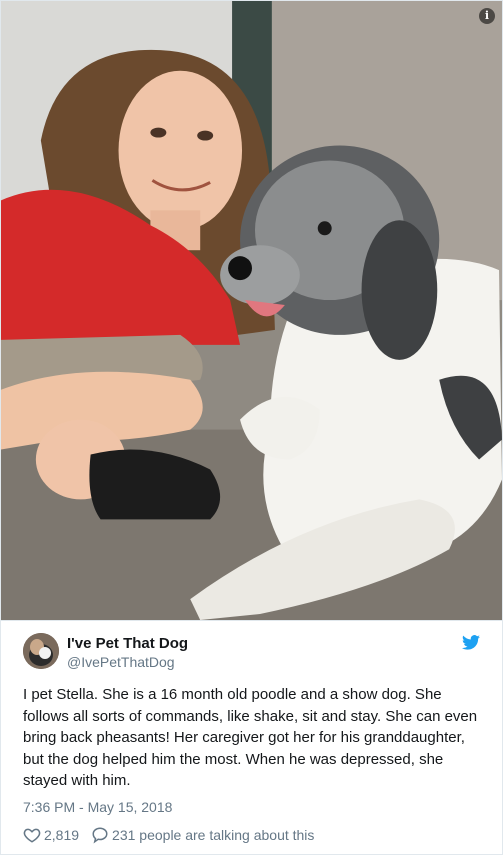  I want to click on tweet-actions: 2,819 231 people are talking about this, so click(168, 835).